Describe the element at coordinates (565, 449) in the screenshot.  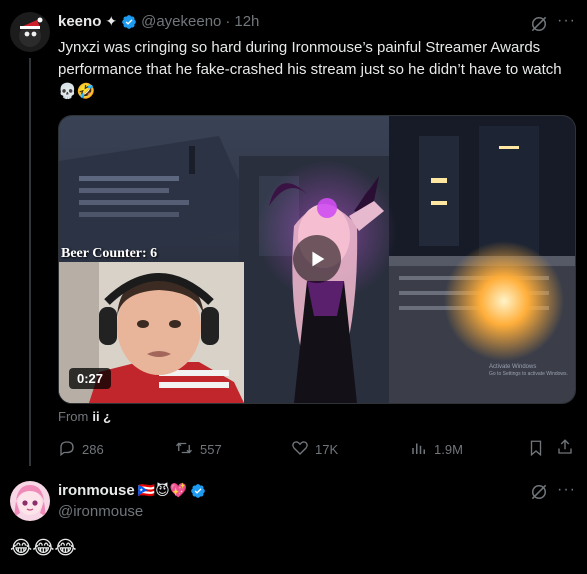
I see `share-icon` at that location.